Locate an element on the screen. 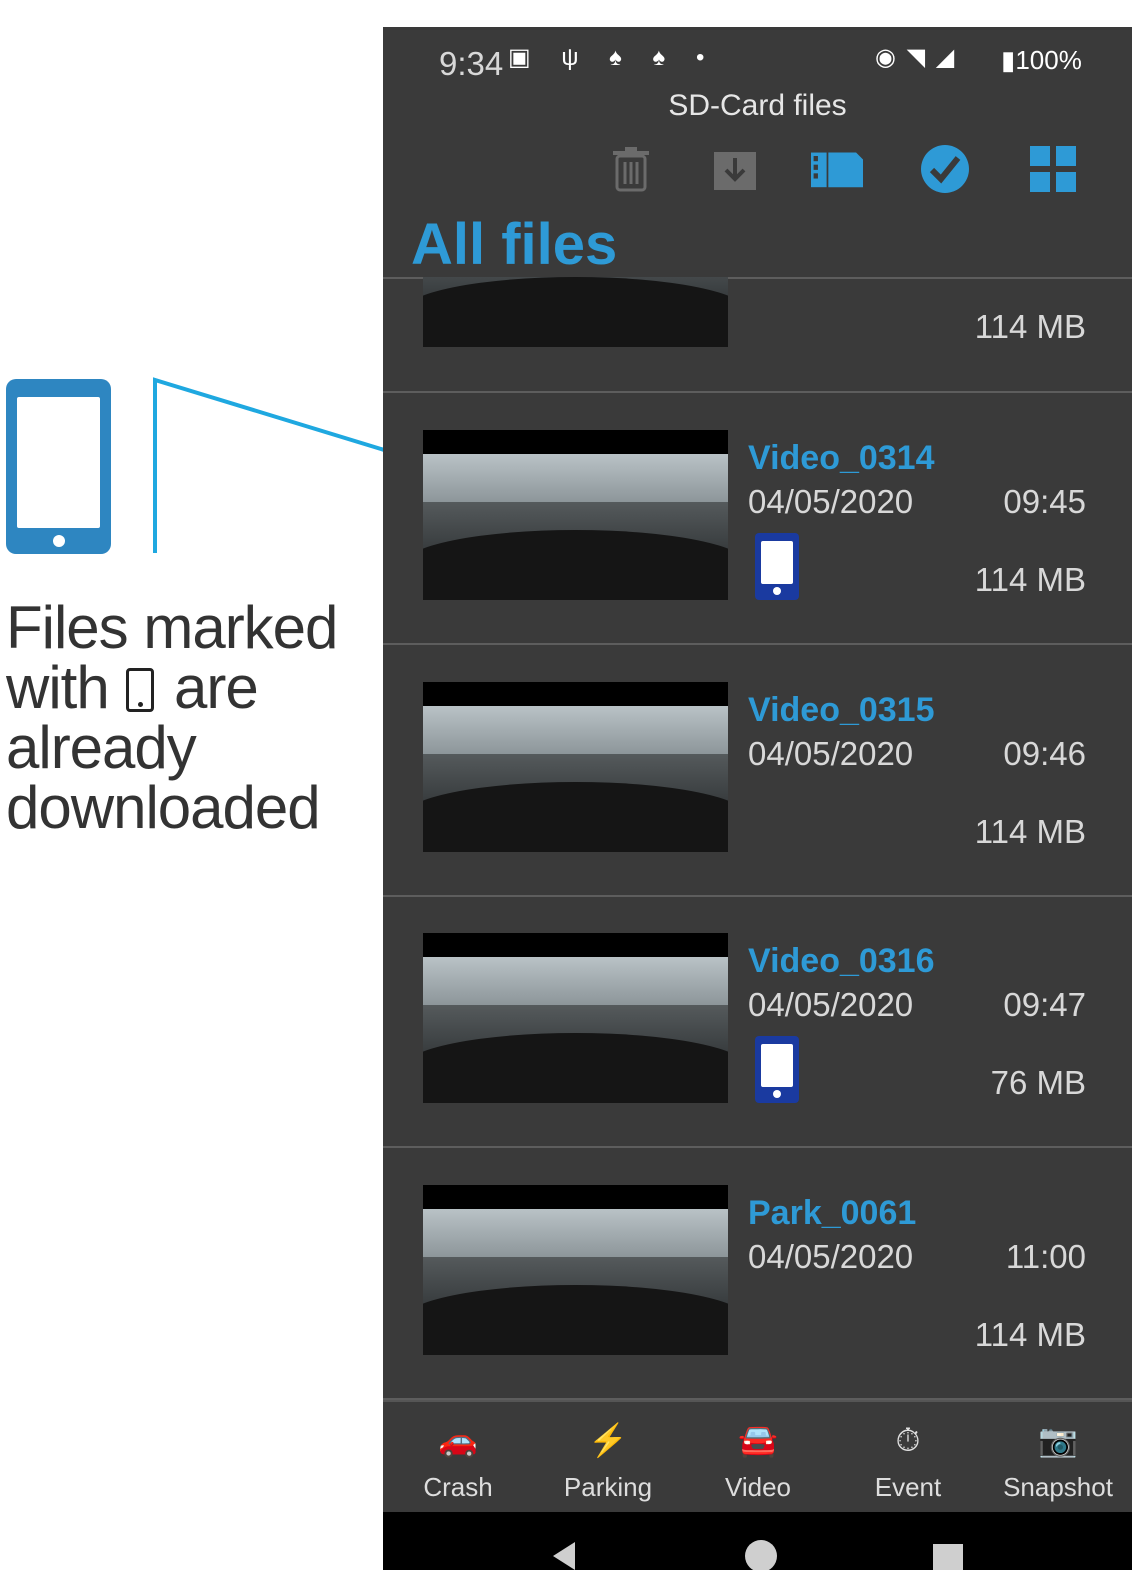  nav-label: Video is located at coordinates (758, 1487).